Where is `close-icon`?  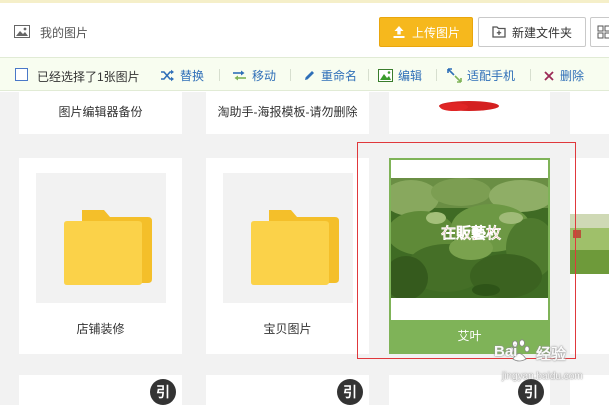 close-icon is located at coordinates (549, 75).